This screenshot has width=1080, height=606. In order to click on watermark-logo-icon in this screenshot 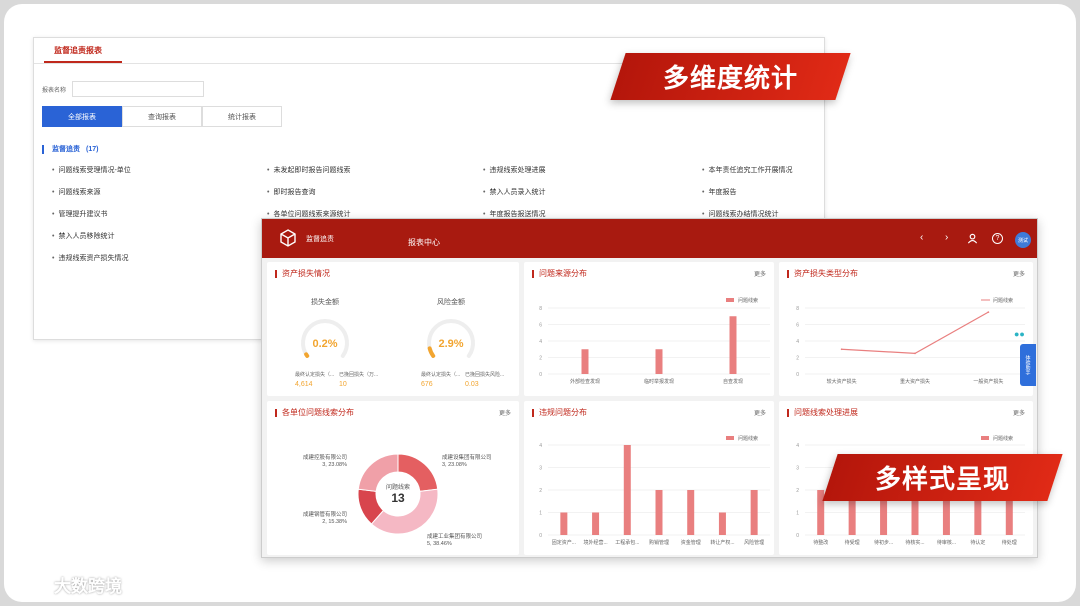, I will do `click(31, 584)`.